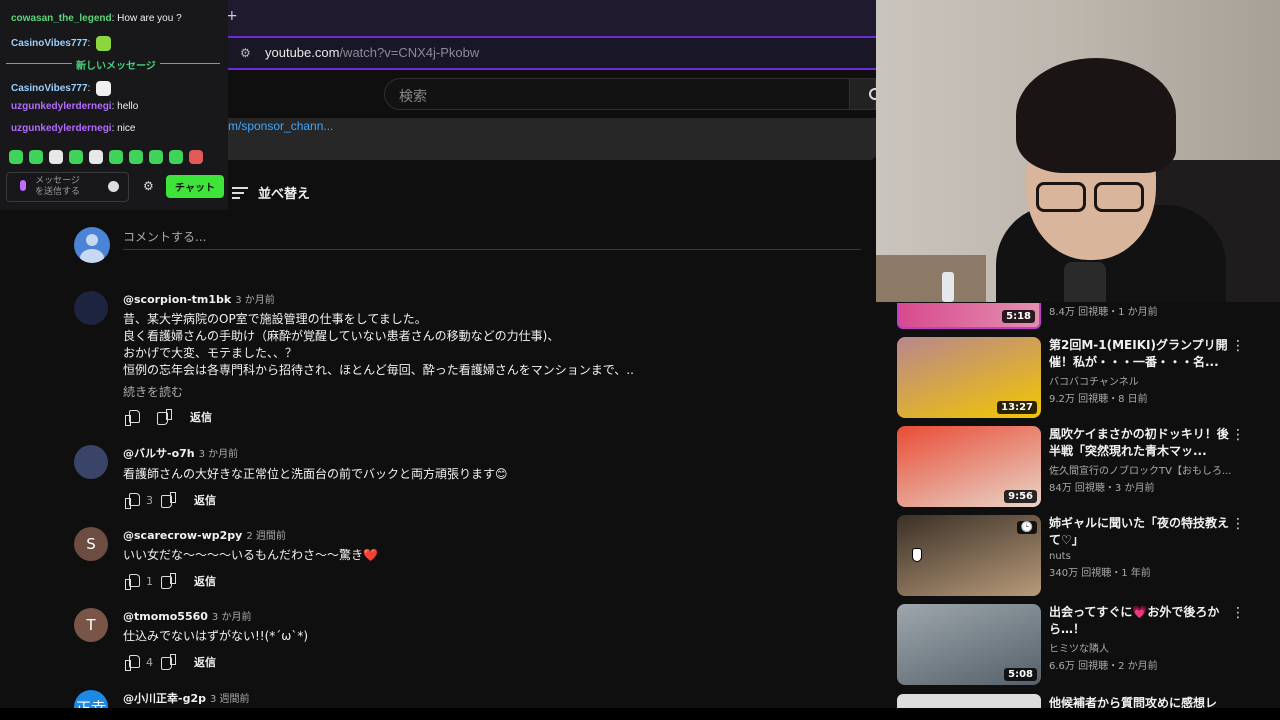 This screenshot has width=1280, height=720. I want to click on comment-author: @バルサ-o7h, so click(159, 453).